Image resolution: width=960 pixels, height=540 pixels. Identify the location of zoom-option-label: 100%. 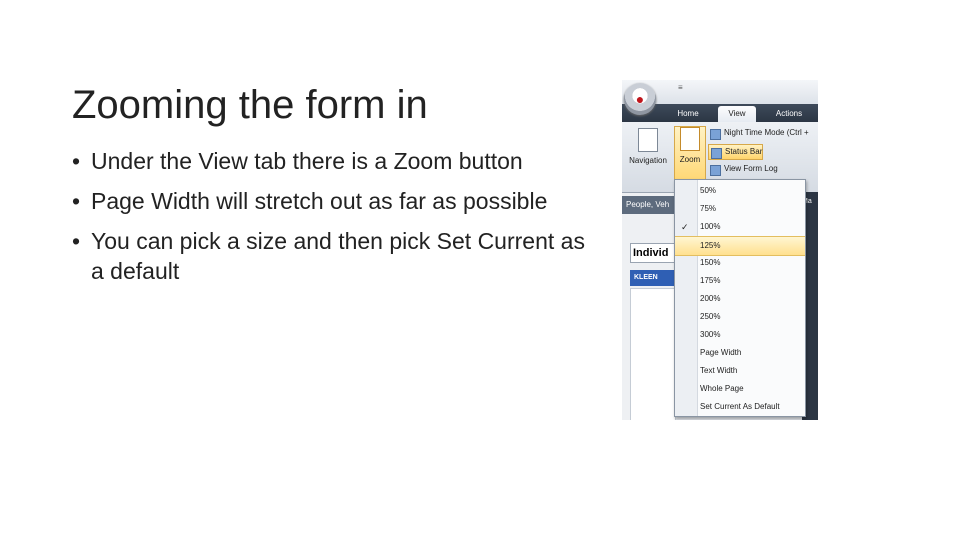
(710, 226).